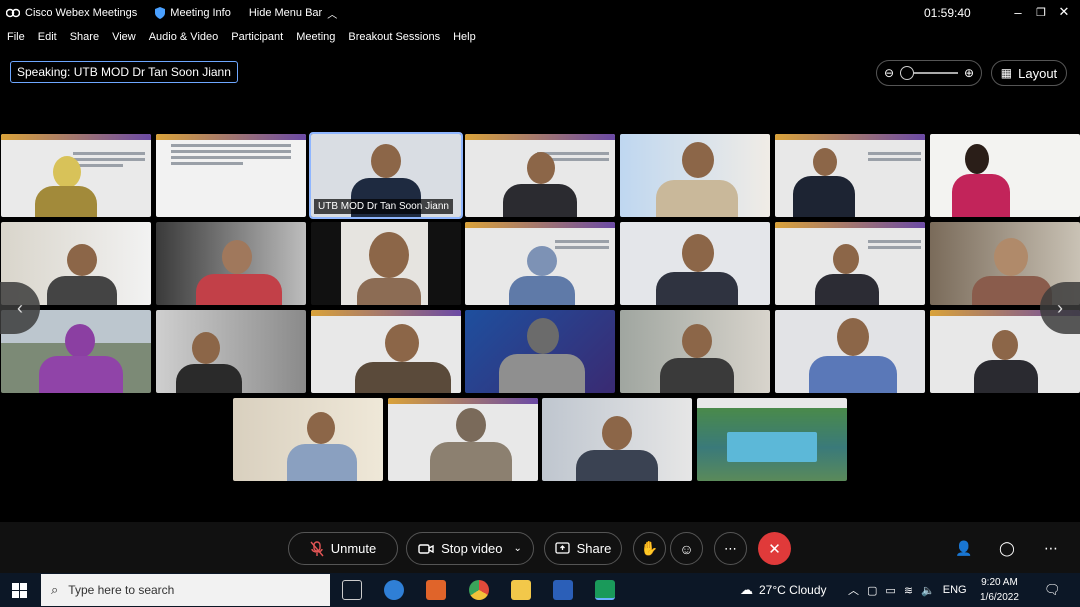  I want to click on shield-icon, so click(160, 13).